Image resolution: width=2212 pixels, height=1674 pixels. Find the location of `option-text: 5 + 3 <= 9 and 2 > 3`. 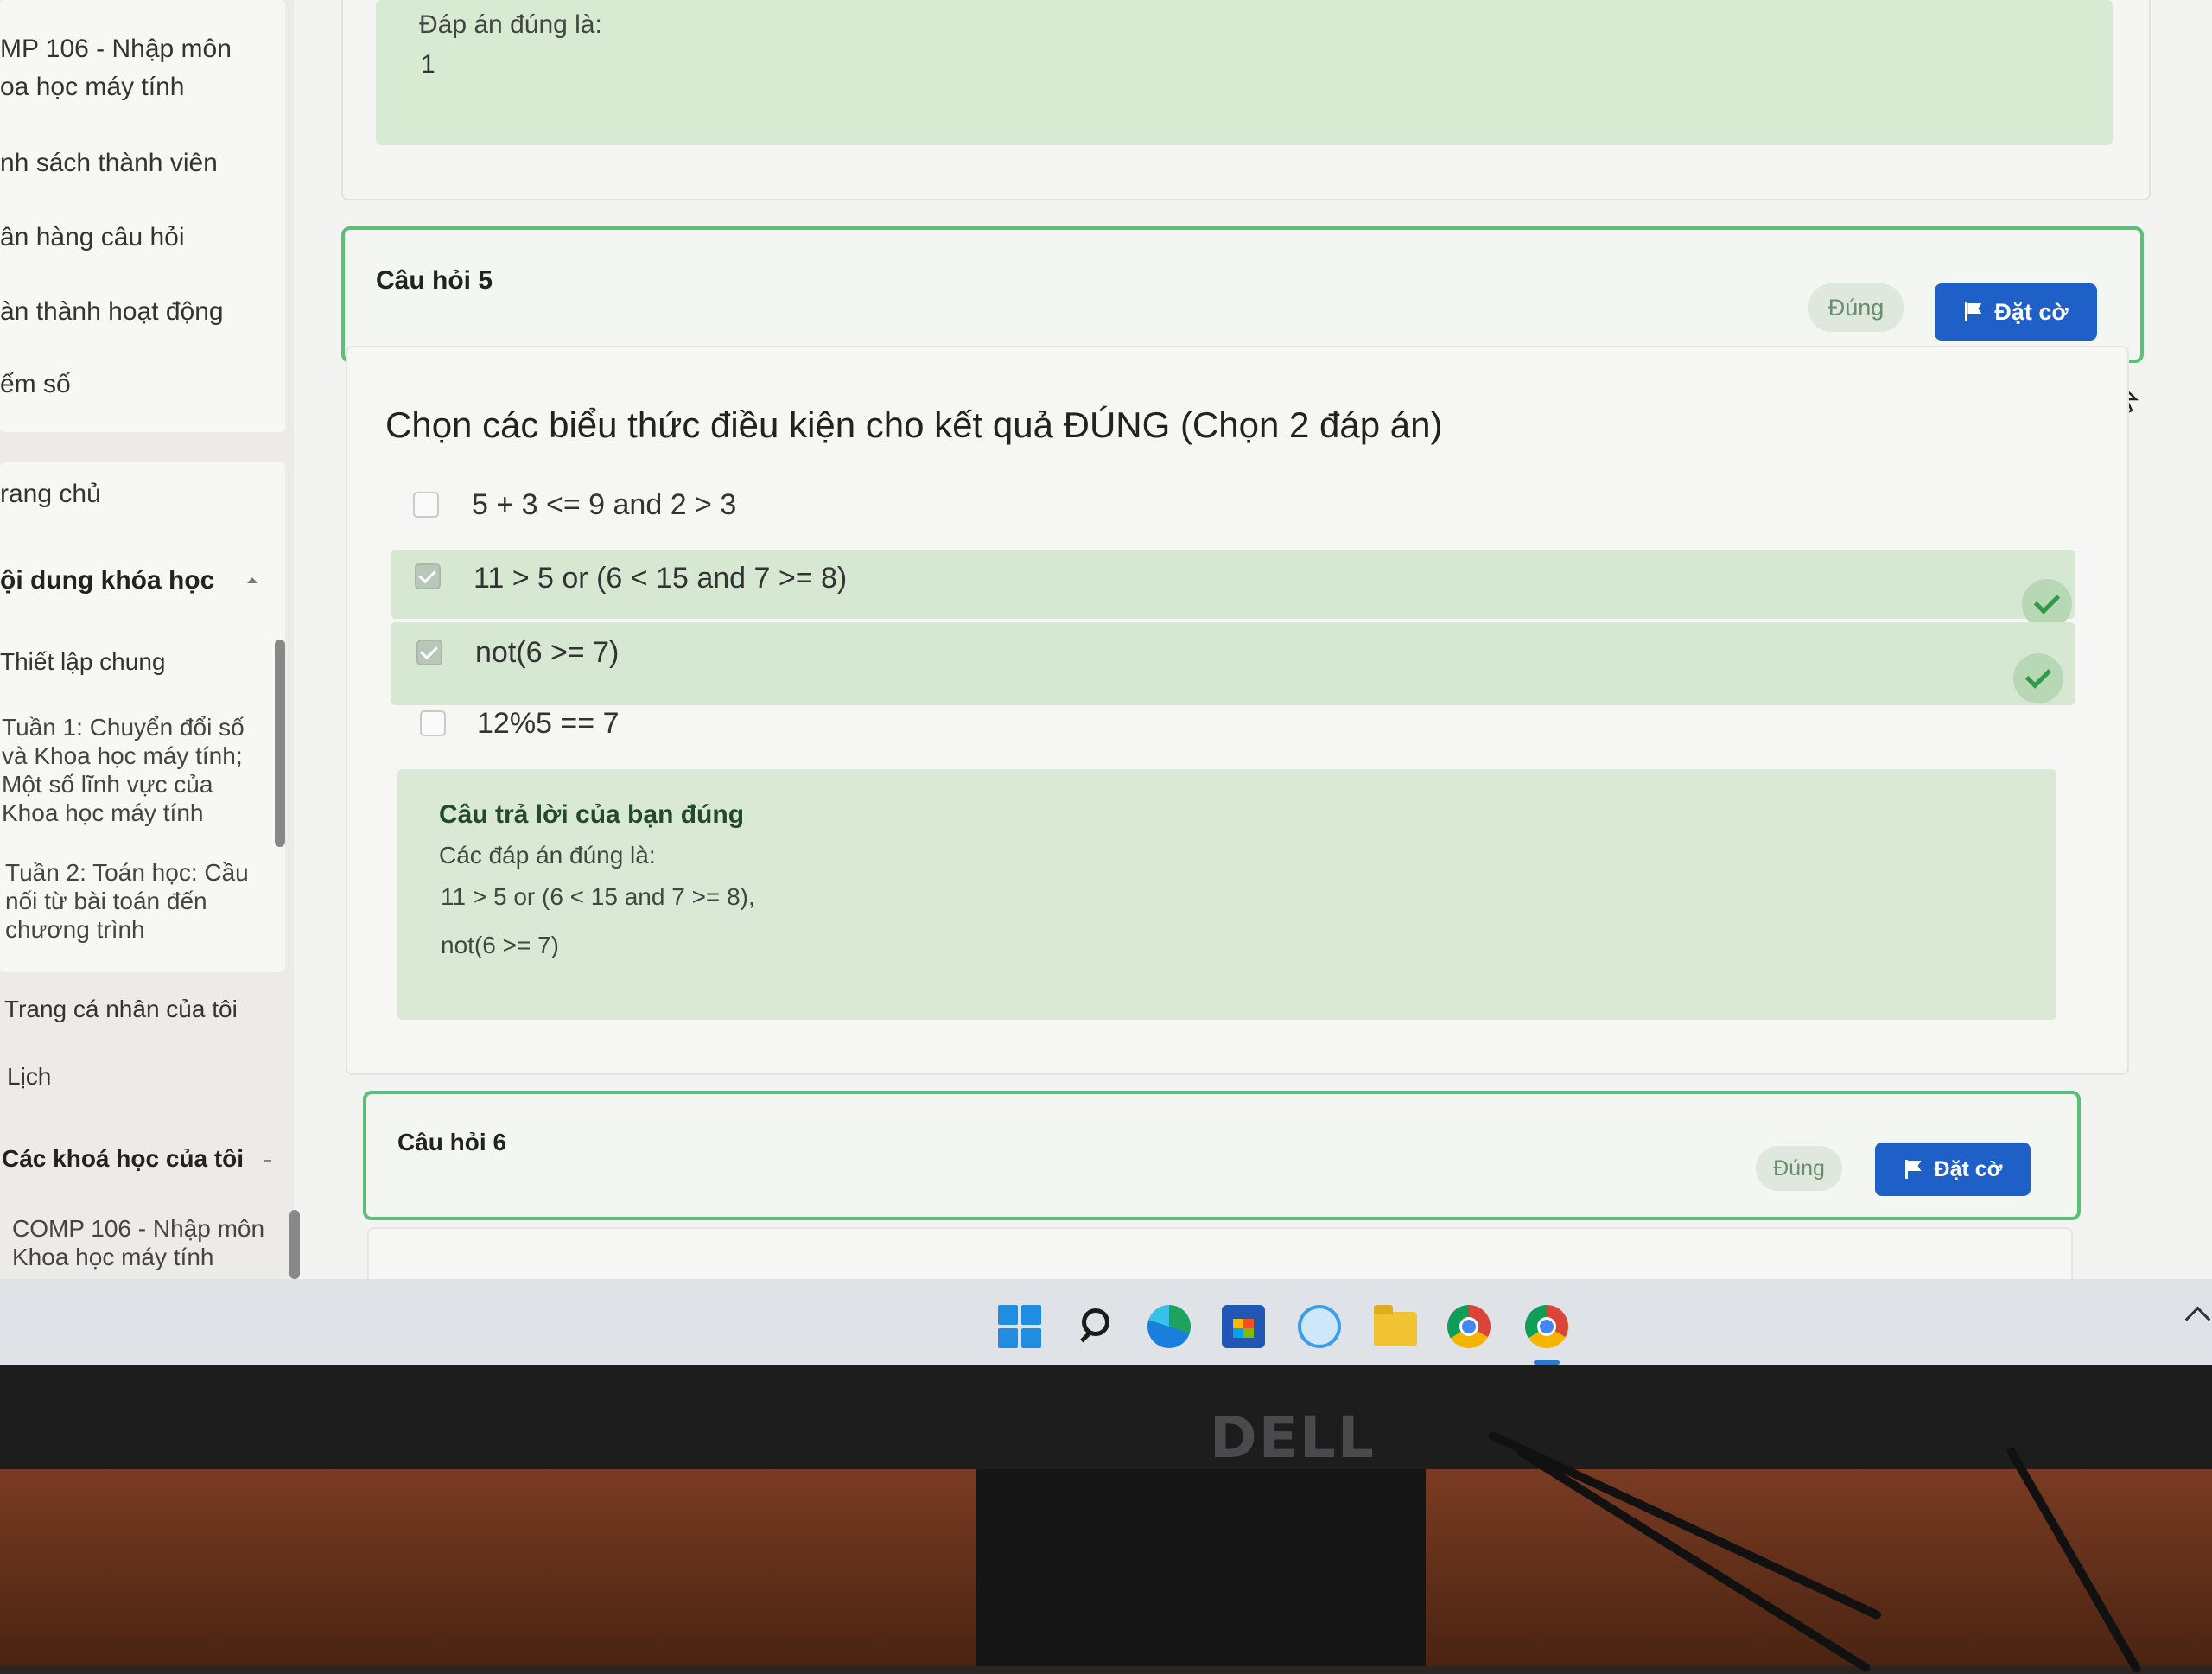

option-text: 5 + 3 <= 9 and 2 > 3 is located at coordinates (604, 504).